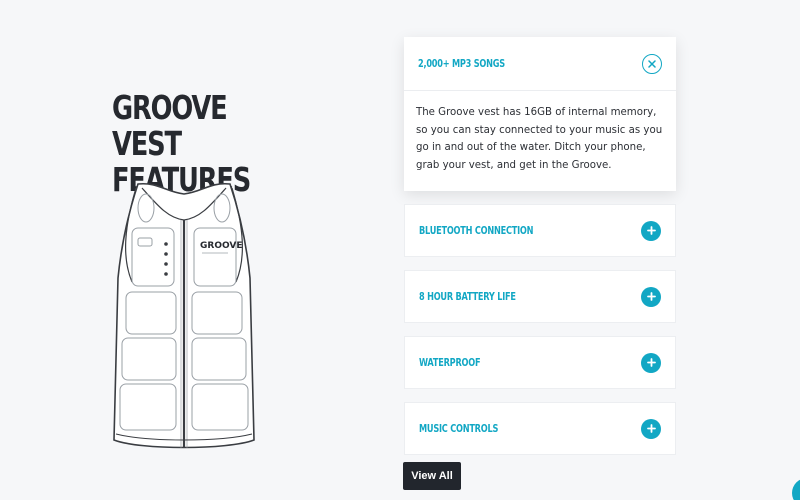  I want to click on accordion-item-waterproof: Waterproof, so click(540, 362).